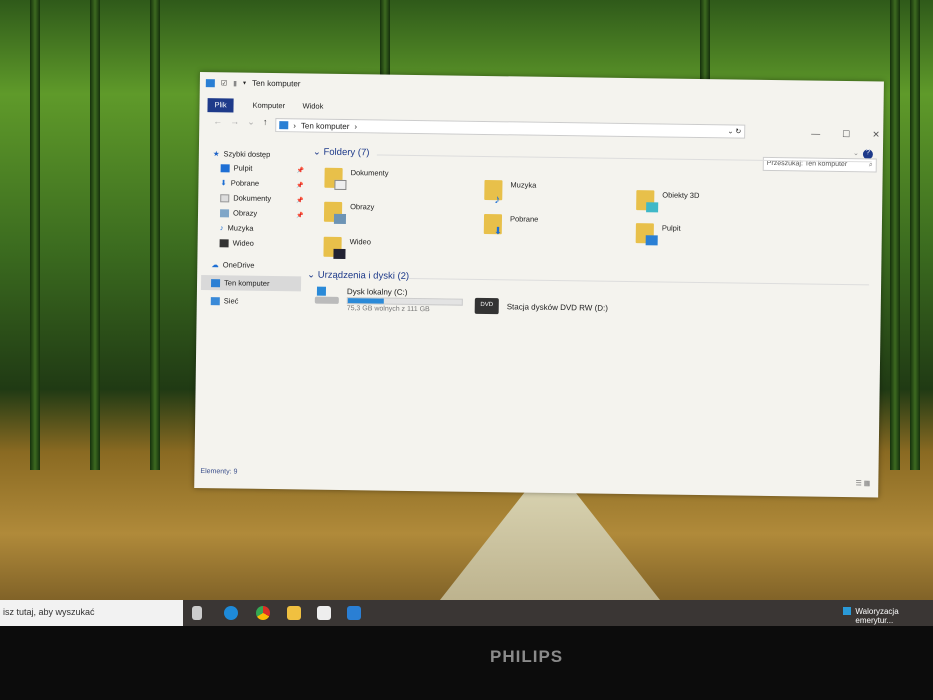 The height and width of the screenshot is (700, 933). Describe the element at coordinates (237, 227) in the screenshot. I see `nav-muzyka: ♪ Muzyka` at that location.